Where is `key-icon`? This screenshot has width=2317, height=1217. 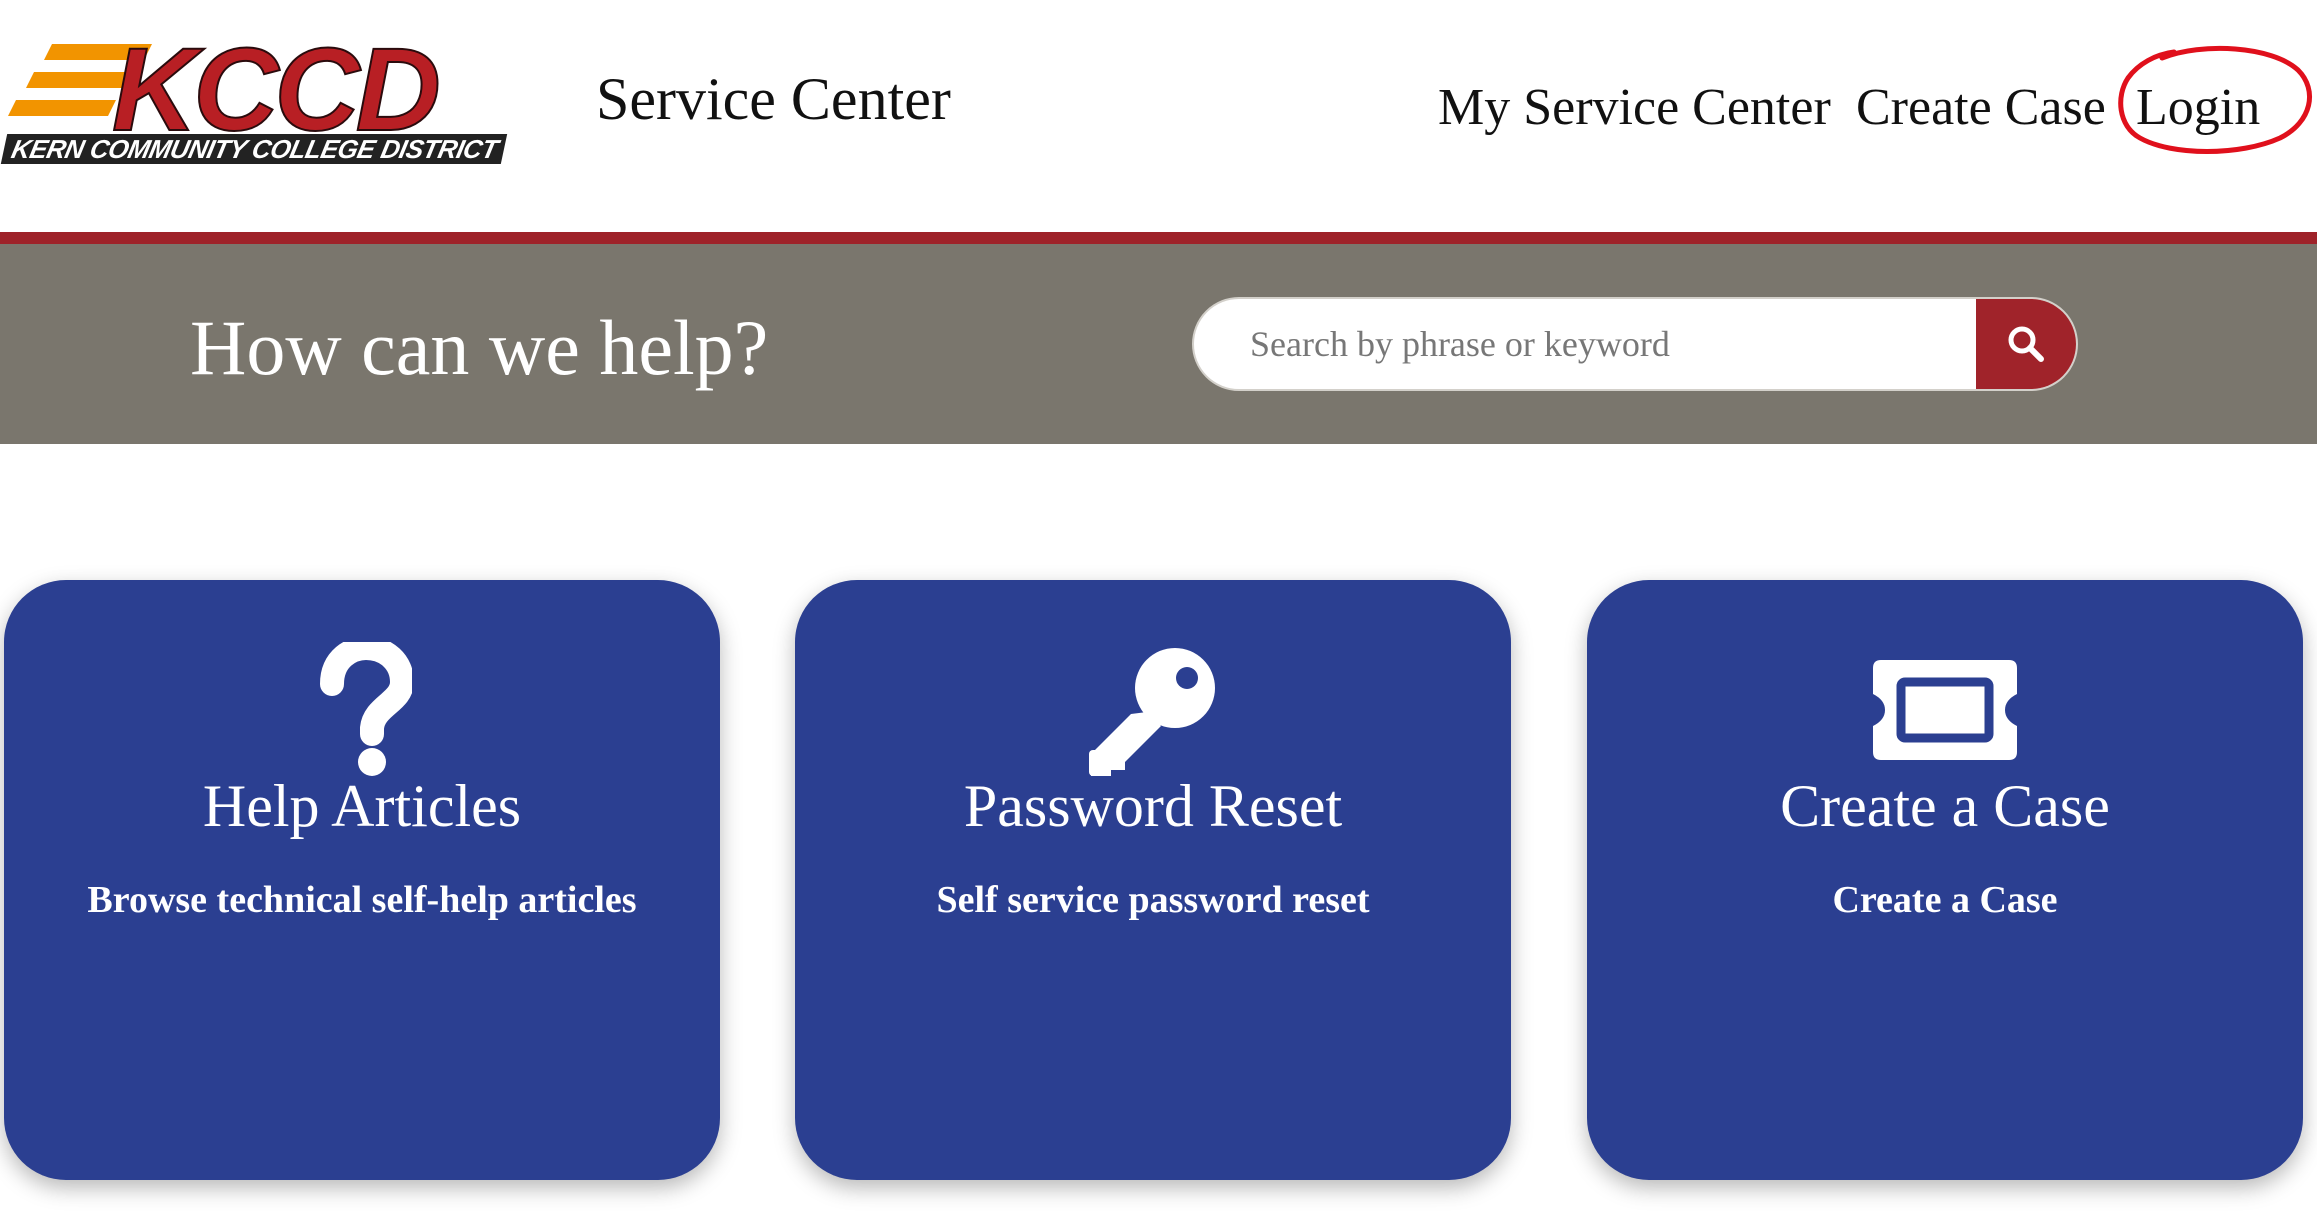
key-icon is located at coordinates (1153, 710).